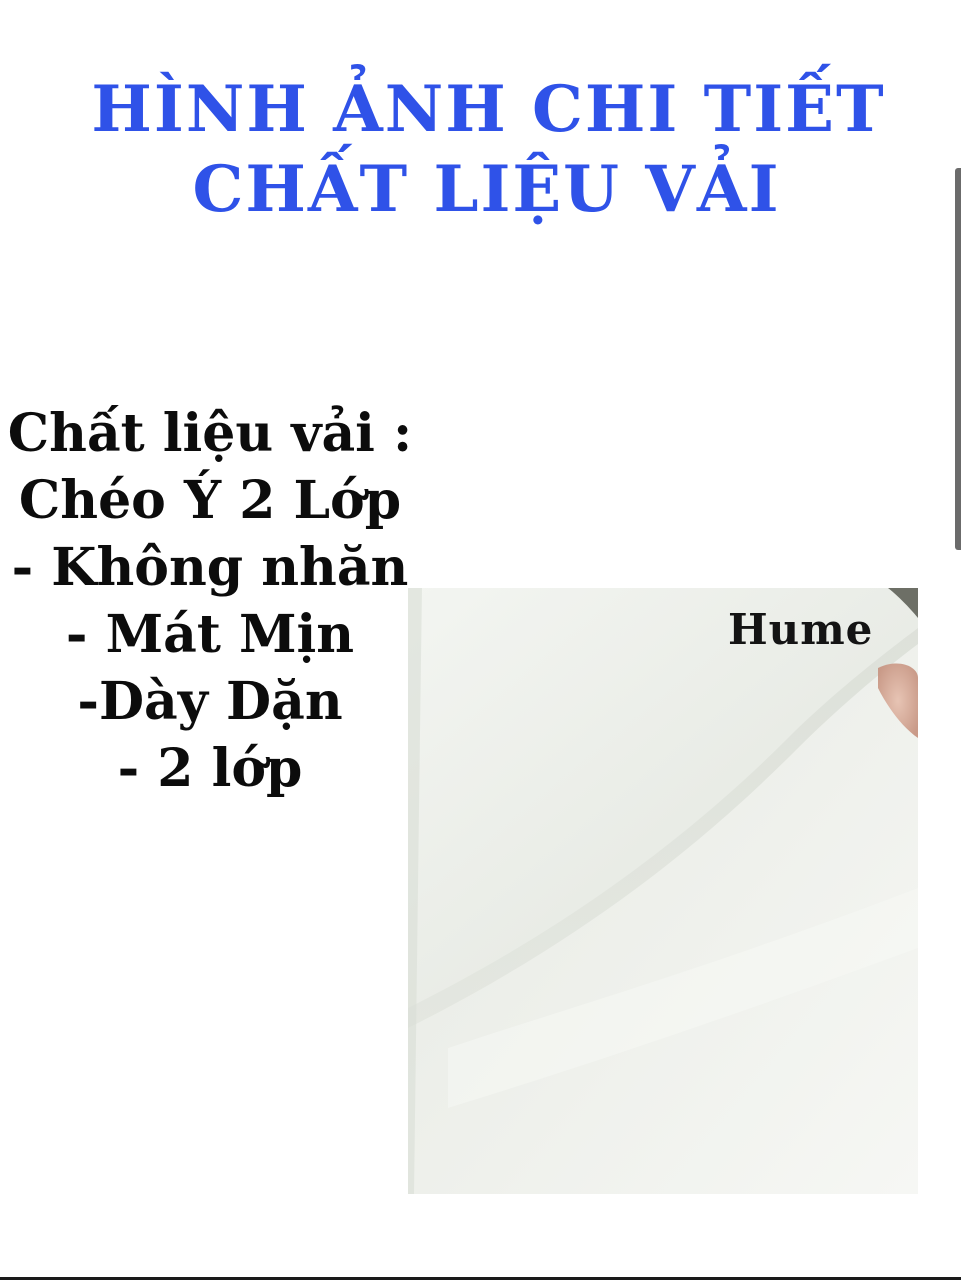 The height and width of the screenshot is (1280, 961). Describe the element at coordinates (486, 189) in the screenshot. I see `title-line-2: CHẤT LIỆU VẢI` at that location.